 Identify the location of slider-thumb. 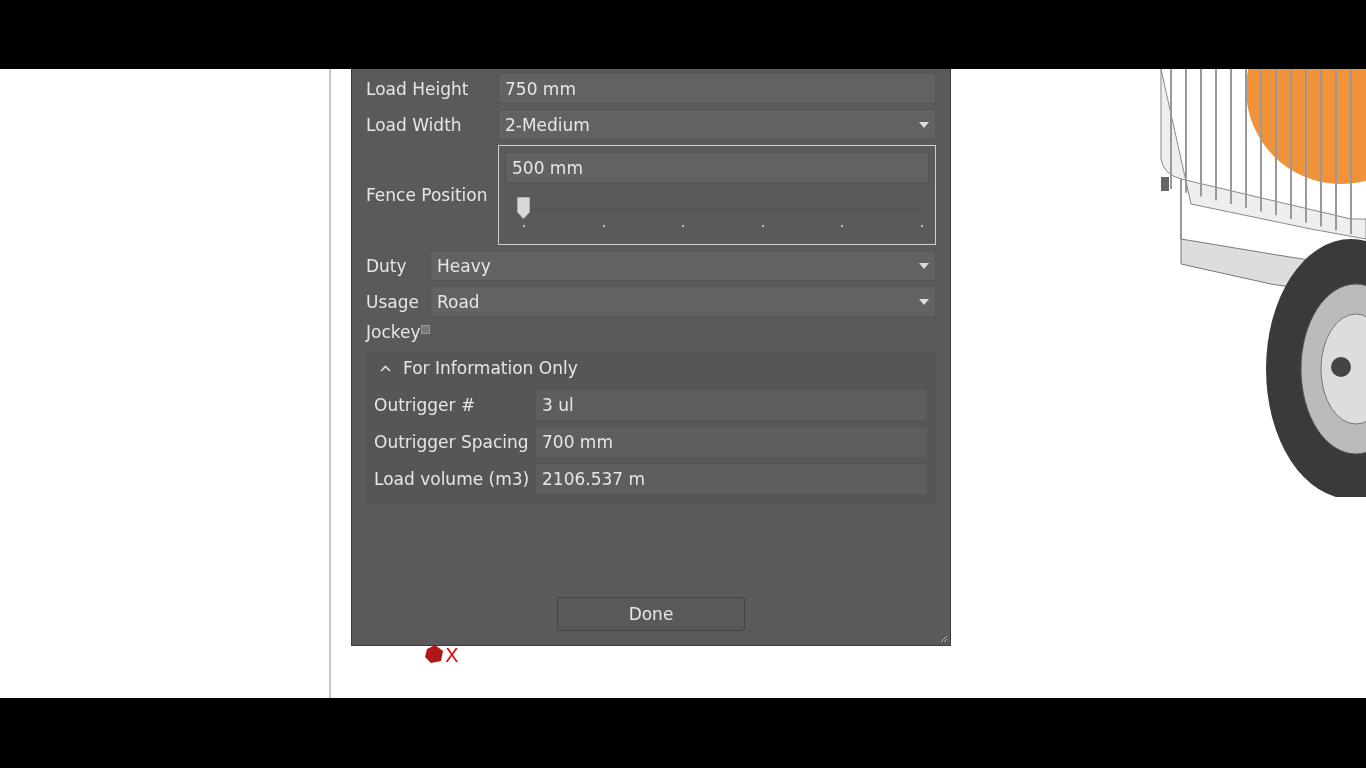
(523, 208).